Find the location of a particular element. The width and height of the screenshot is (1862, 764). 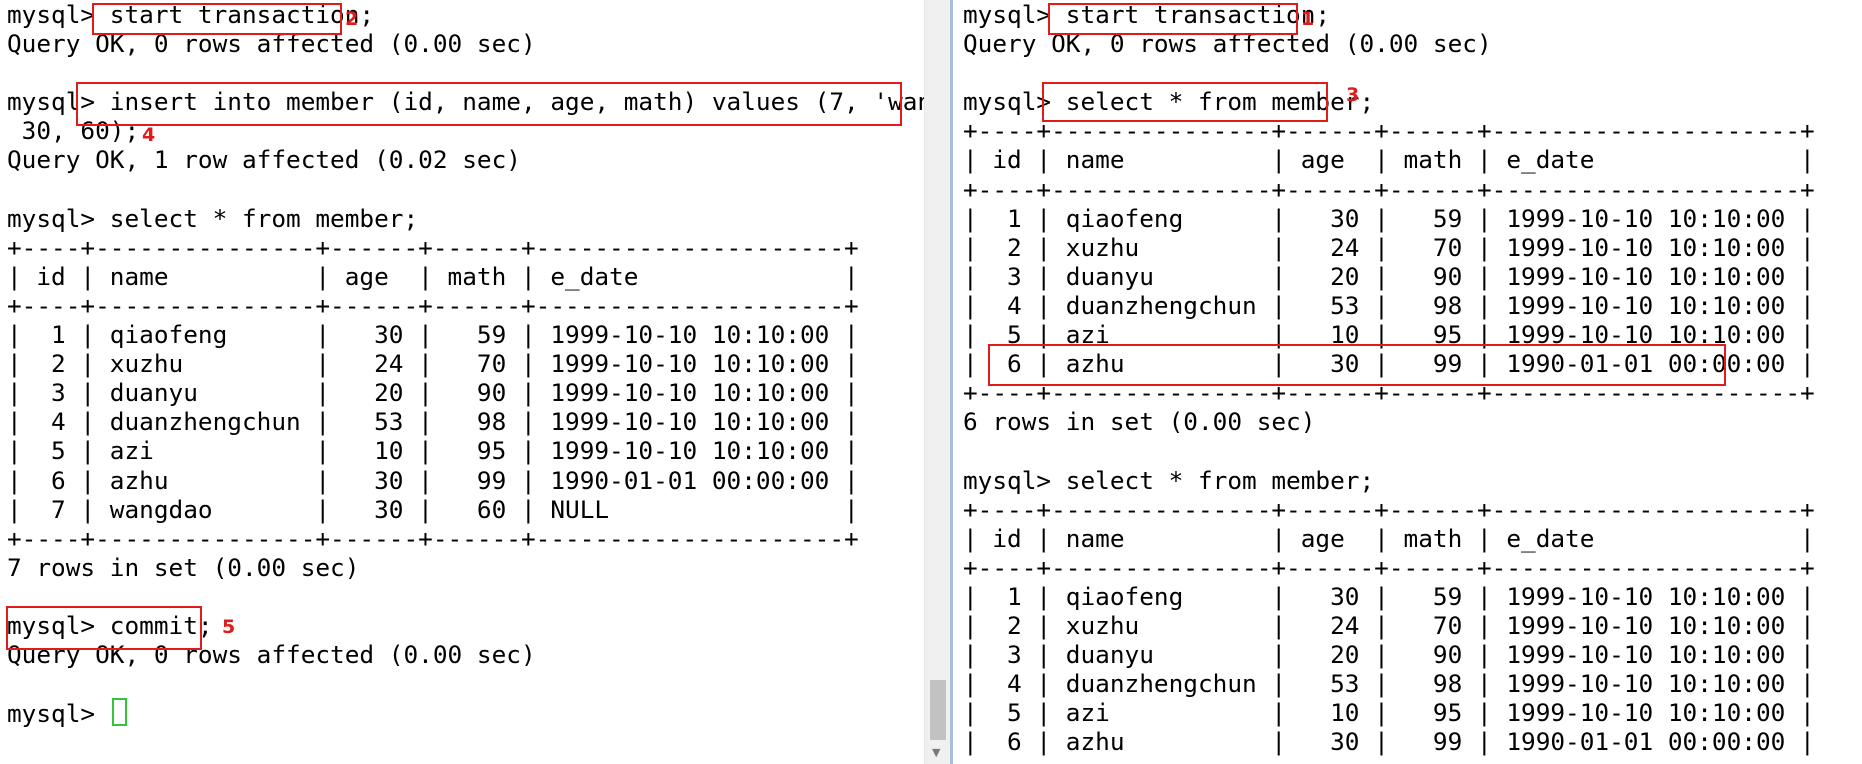

terminal-line: 7 rows in set (0.00 sec) is located at coordinates (183, 567).